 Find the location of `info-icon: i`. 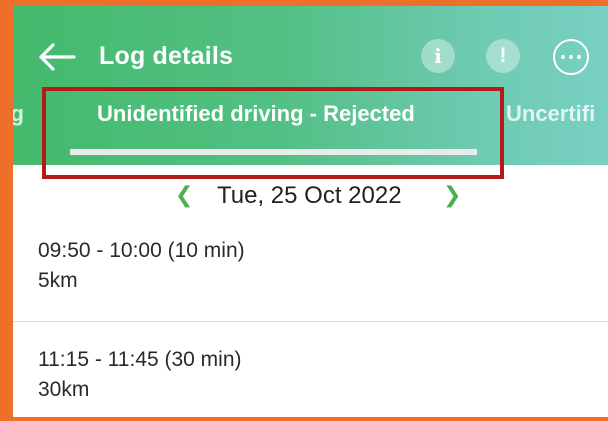

info-icon: i is located at coordinates (438, 56).